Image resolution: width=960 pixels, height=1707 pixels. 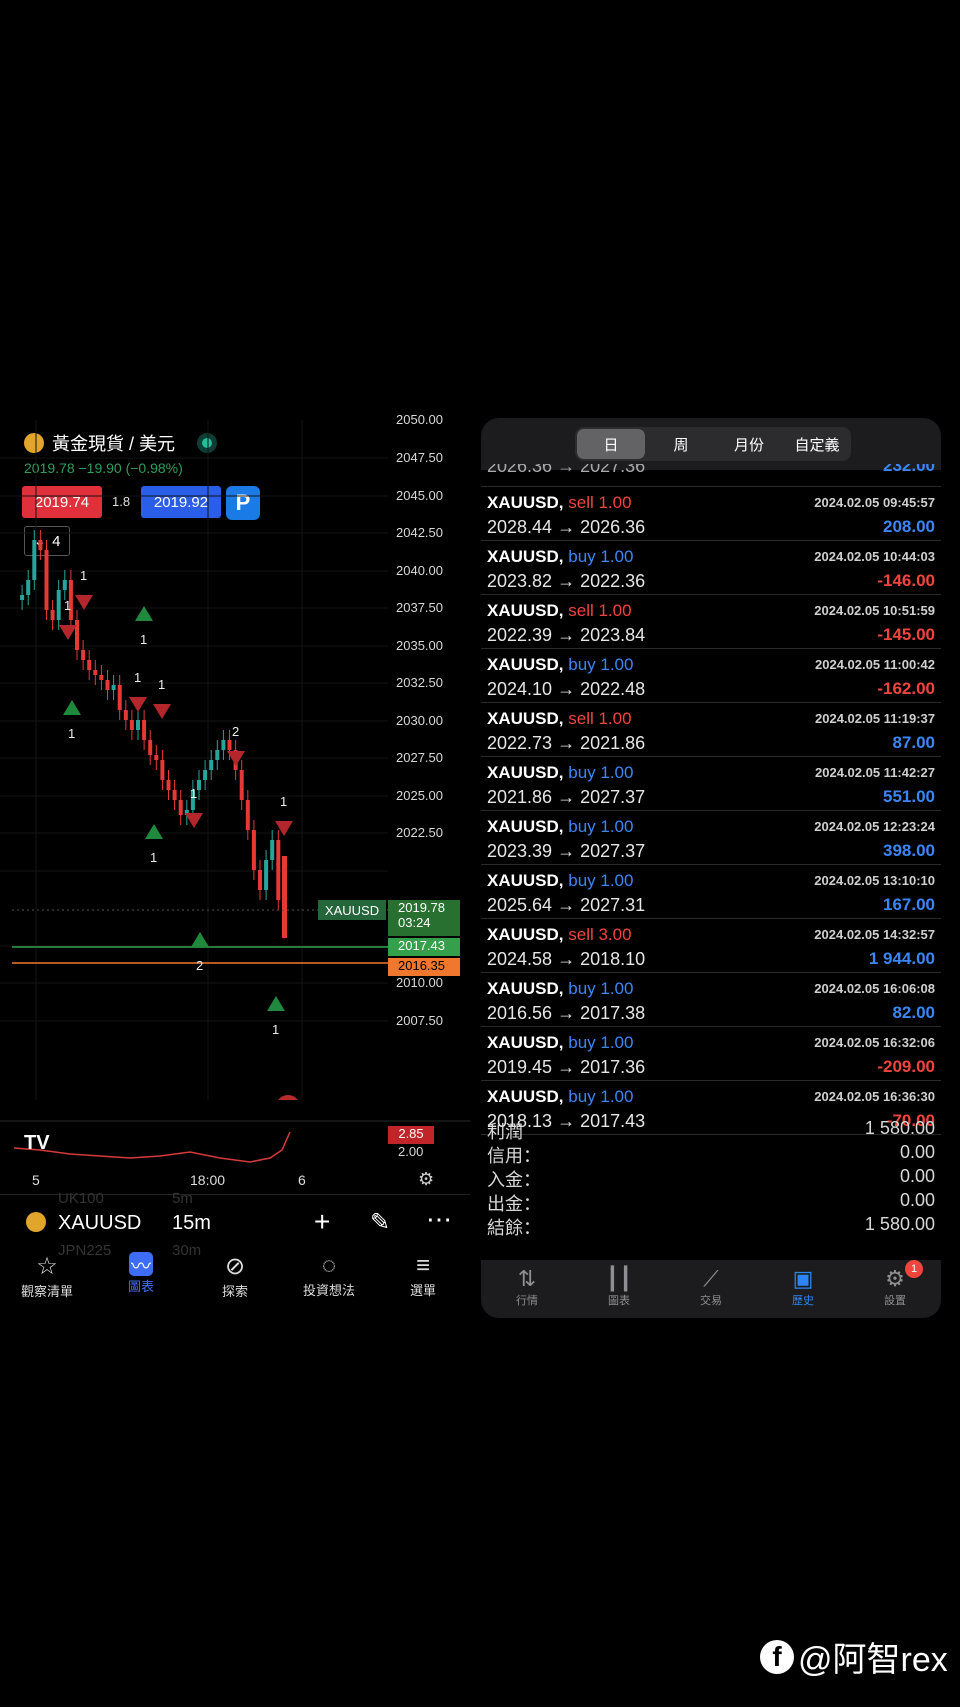 What do you see at coordinates (328, 1290) in the screenshot?
I see `nav-label: 投資想法` at bounding box center [328, 1290].